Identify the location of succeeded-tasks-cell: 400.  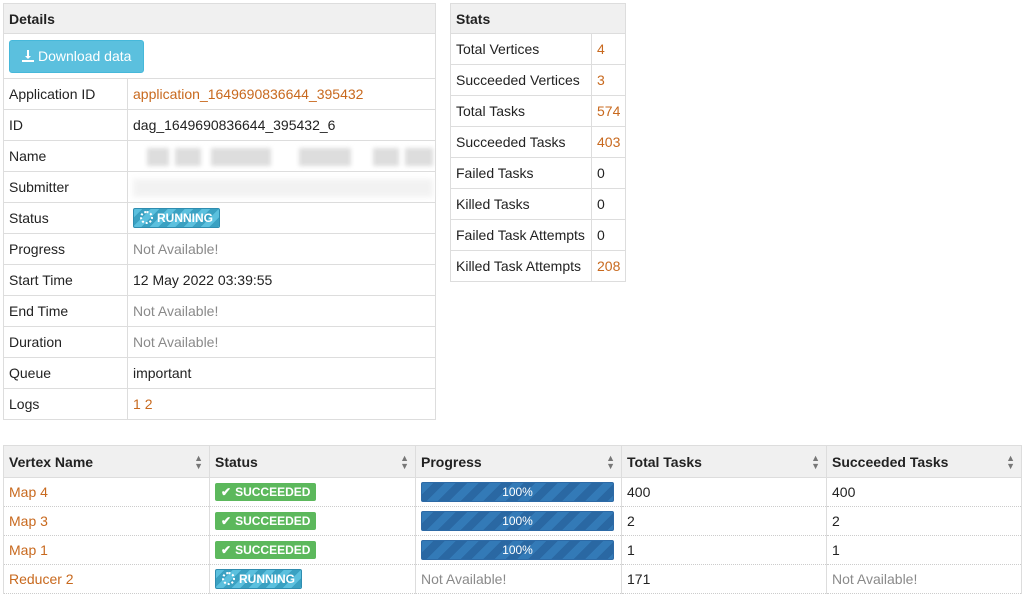
(924, 492).